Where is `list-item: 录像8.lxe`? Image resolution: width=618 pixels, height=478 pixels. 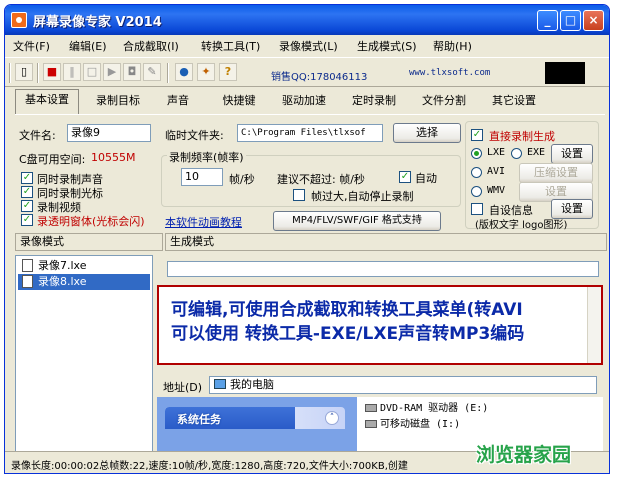
list-item: 录像8.lxe is located at coordinates (84, 282).